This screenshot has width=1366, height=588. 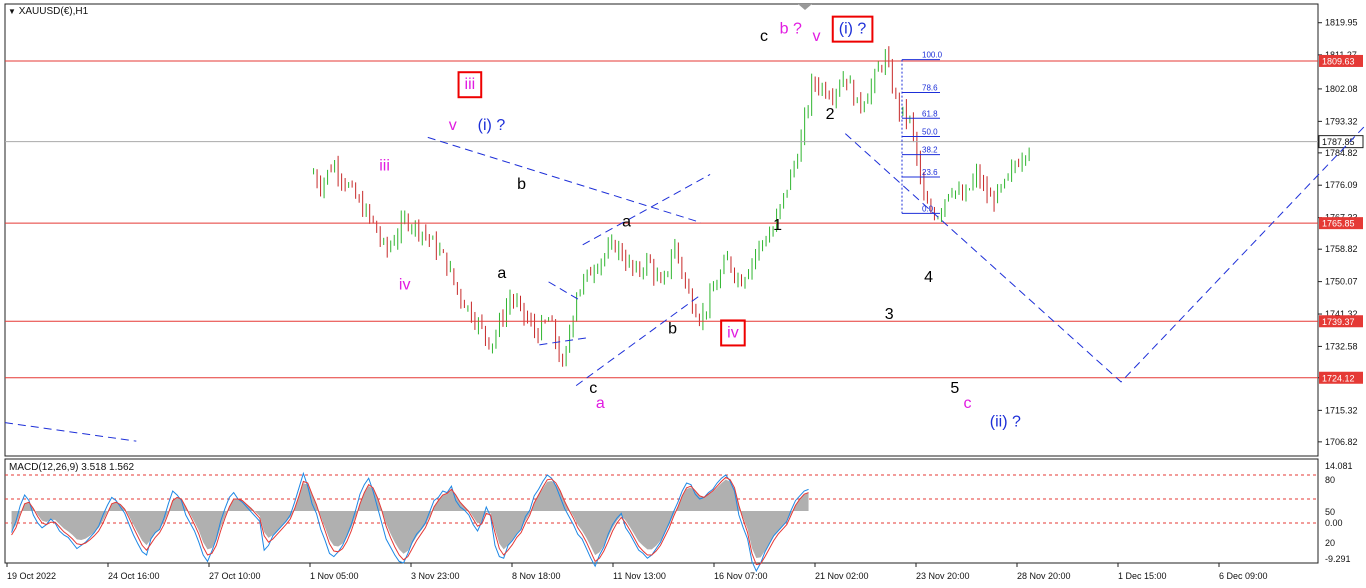 What do you see at coordinates (830, 114) in the screenshot?
I see `wave-label: 2` at bounding box center [830, 114].